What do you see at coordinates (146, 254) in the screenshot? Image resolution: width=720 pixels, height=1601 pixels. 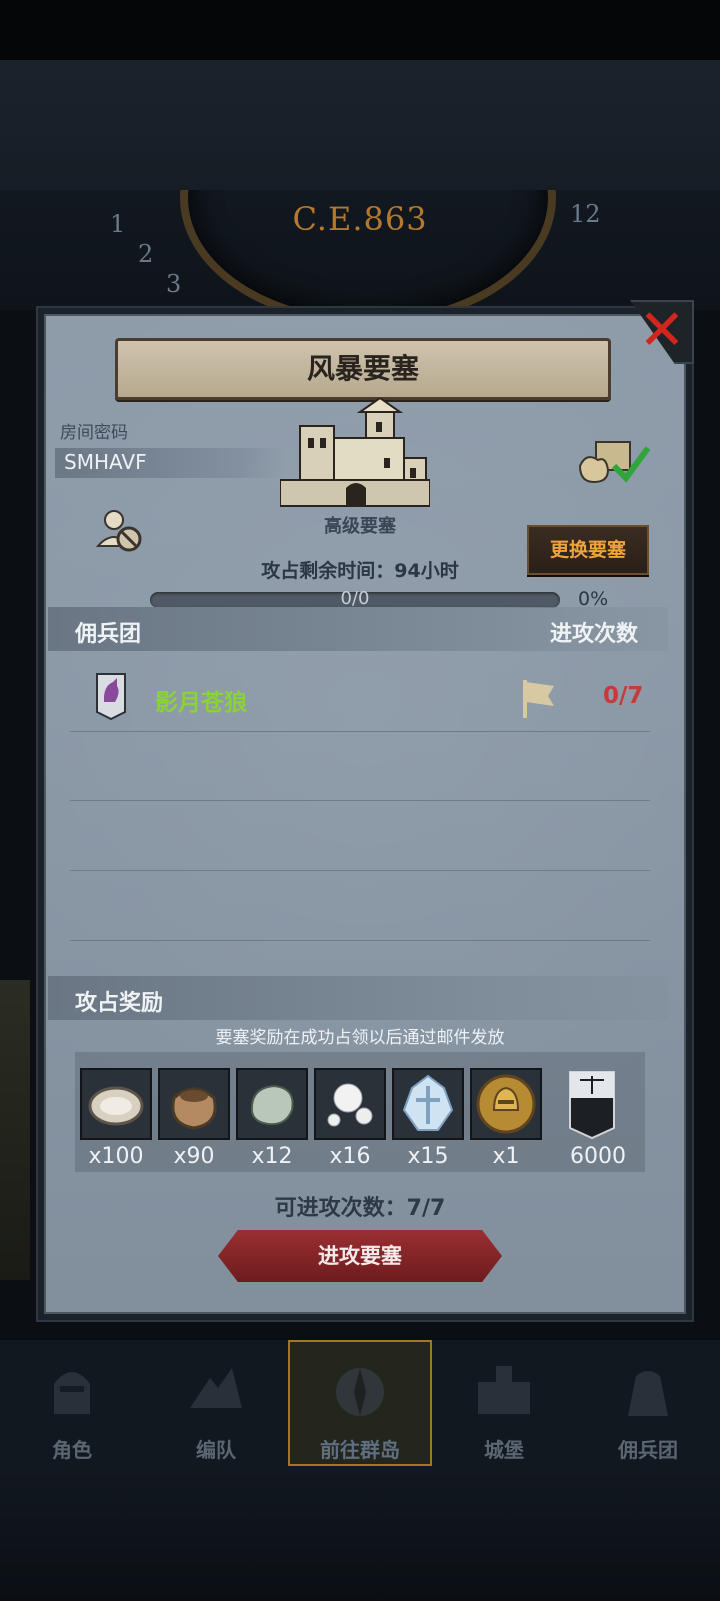 I see `dial-number: 2` at bounding box center [146, 254].